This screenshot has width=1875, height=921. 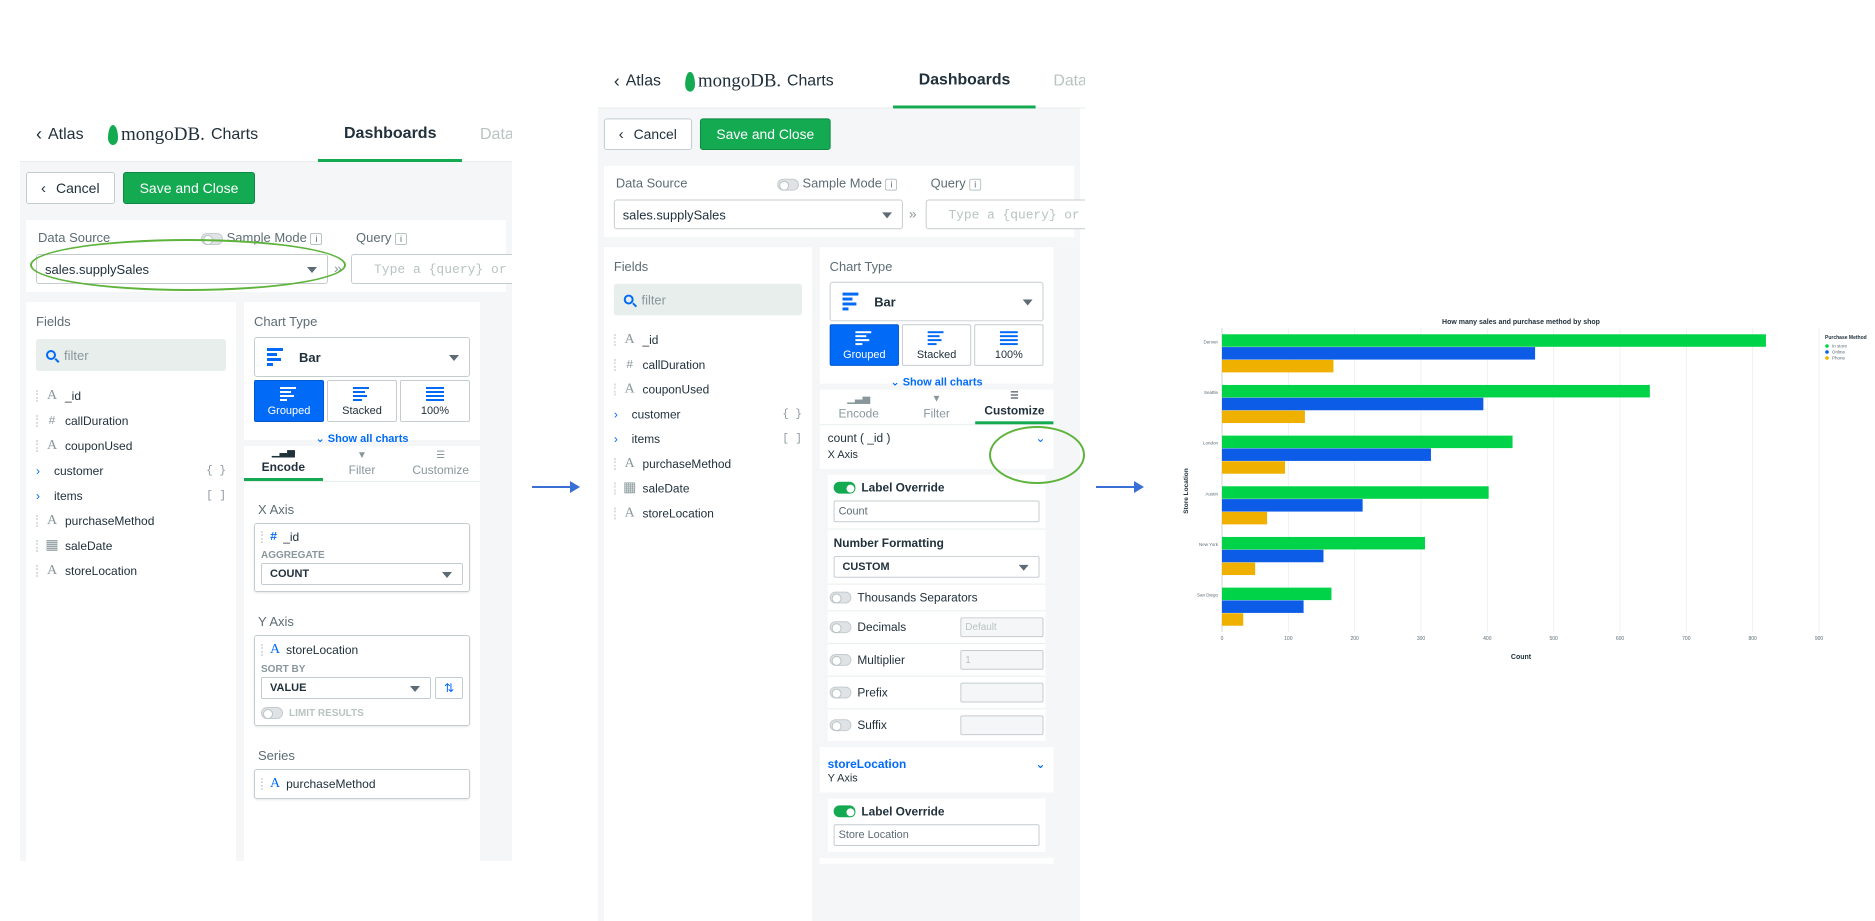 What do you see at coordinates (1008, 338) in the screenshot?
I see `percent-bar-icon` at bounding box center [1008, 338].